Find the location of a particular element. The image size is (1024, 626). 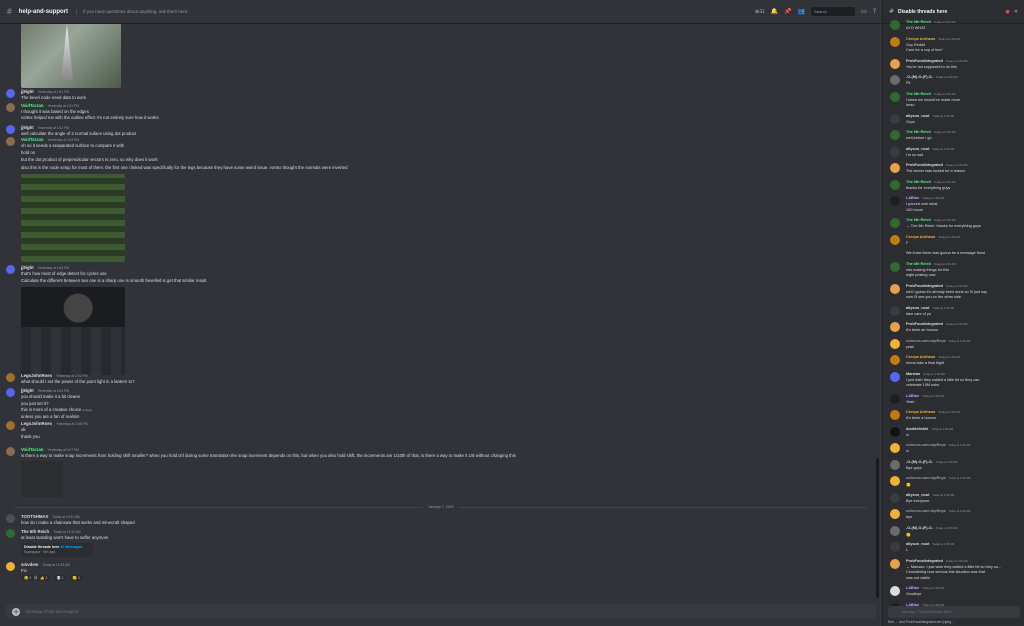

username: The 6th Reich Today at 12:32 AM is located at coordinates (51, 531).